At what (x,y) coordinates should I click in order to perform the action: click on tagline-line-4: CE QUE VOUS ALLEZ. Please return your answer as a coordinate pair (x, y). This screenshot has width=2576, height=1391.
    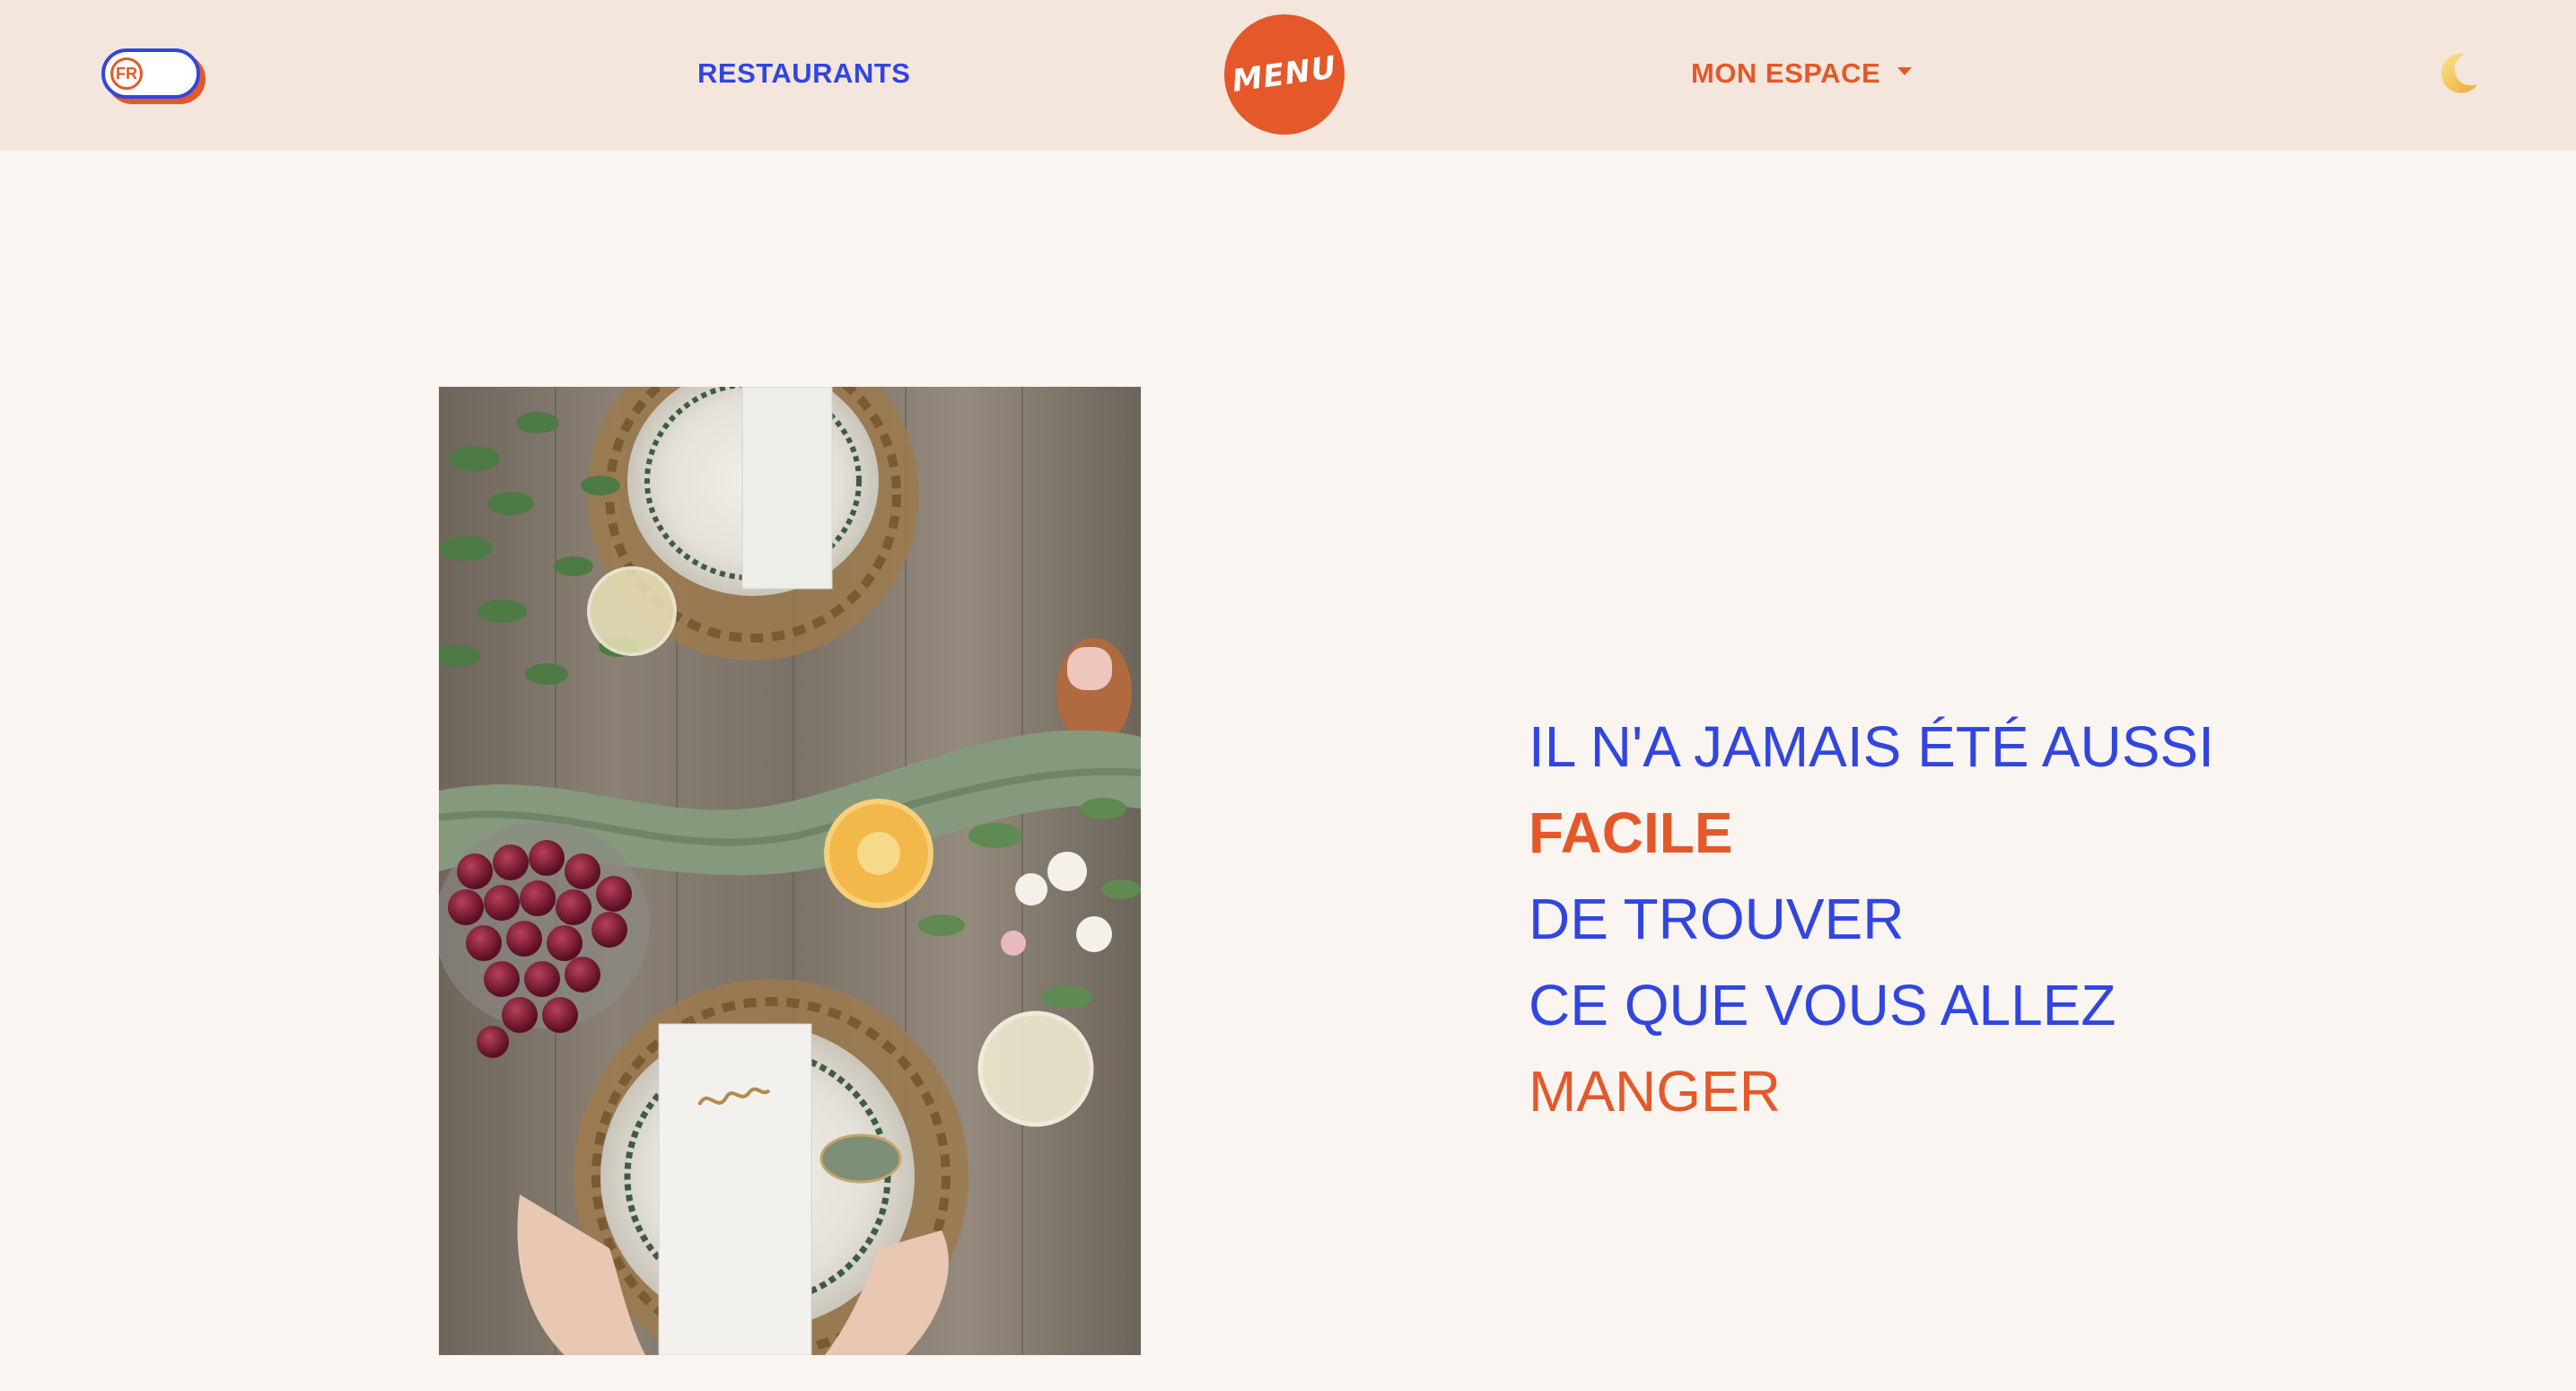
    Looking at the image, I should click on (1822, 1005).